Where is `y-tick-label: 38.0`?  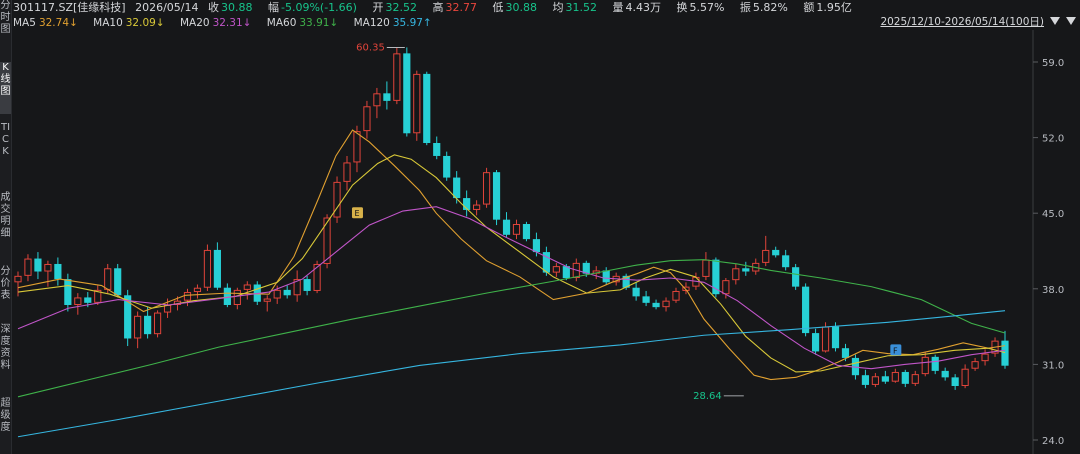 y-tick-label: 38.0 is located at coordinates (1053, 290).